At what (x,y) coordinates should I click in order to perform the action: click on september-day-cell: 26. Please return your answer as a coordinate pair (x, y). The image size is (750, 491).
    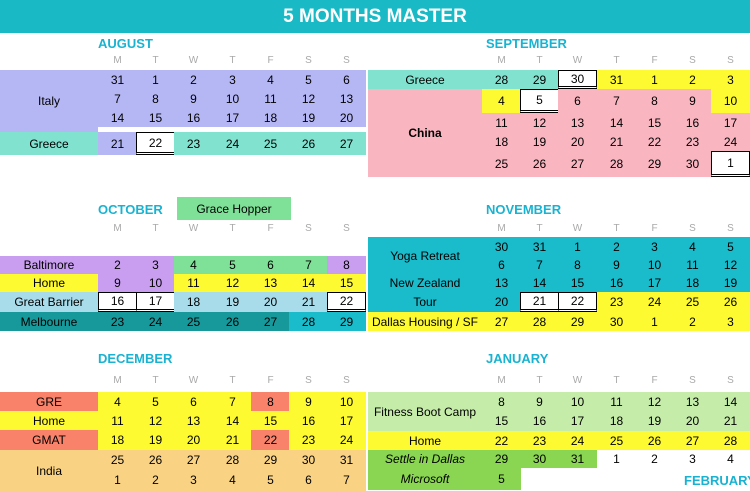
    Looking at the image, I should click on (539, 164).